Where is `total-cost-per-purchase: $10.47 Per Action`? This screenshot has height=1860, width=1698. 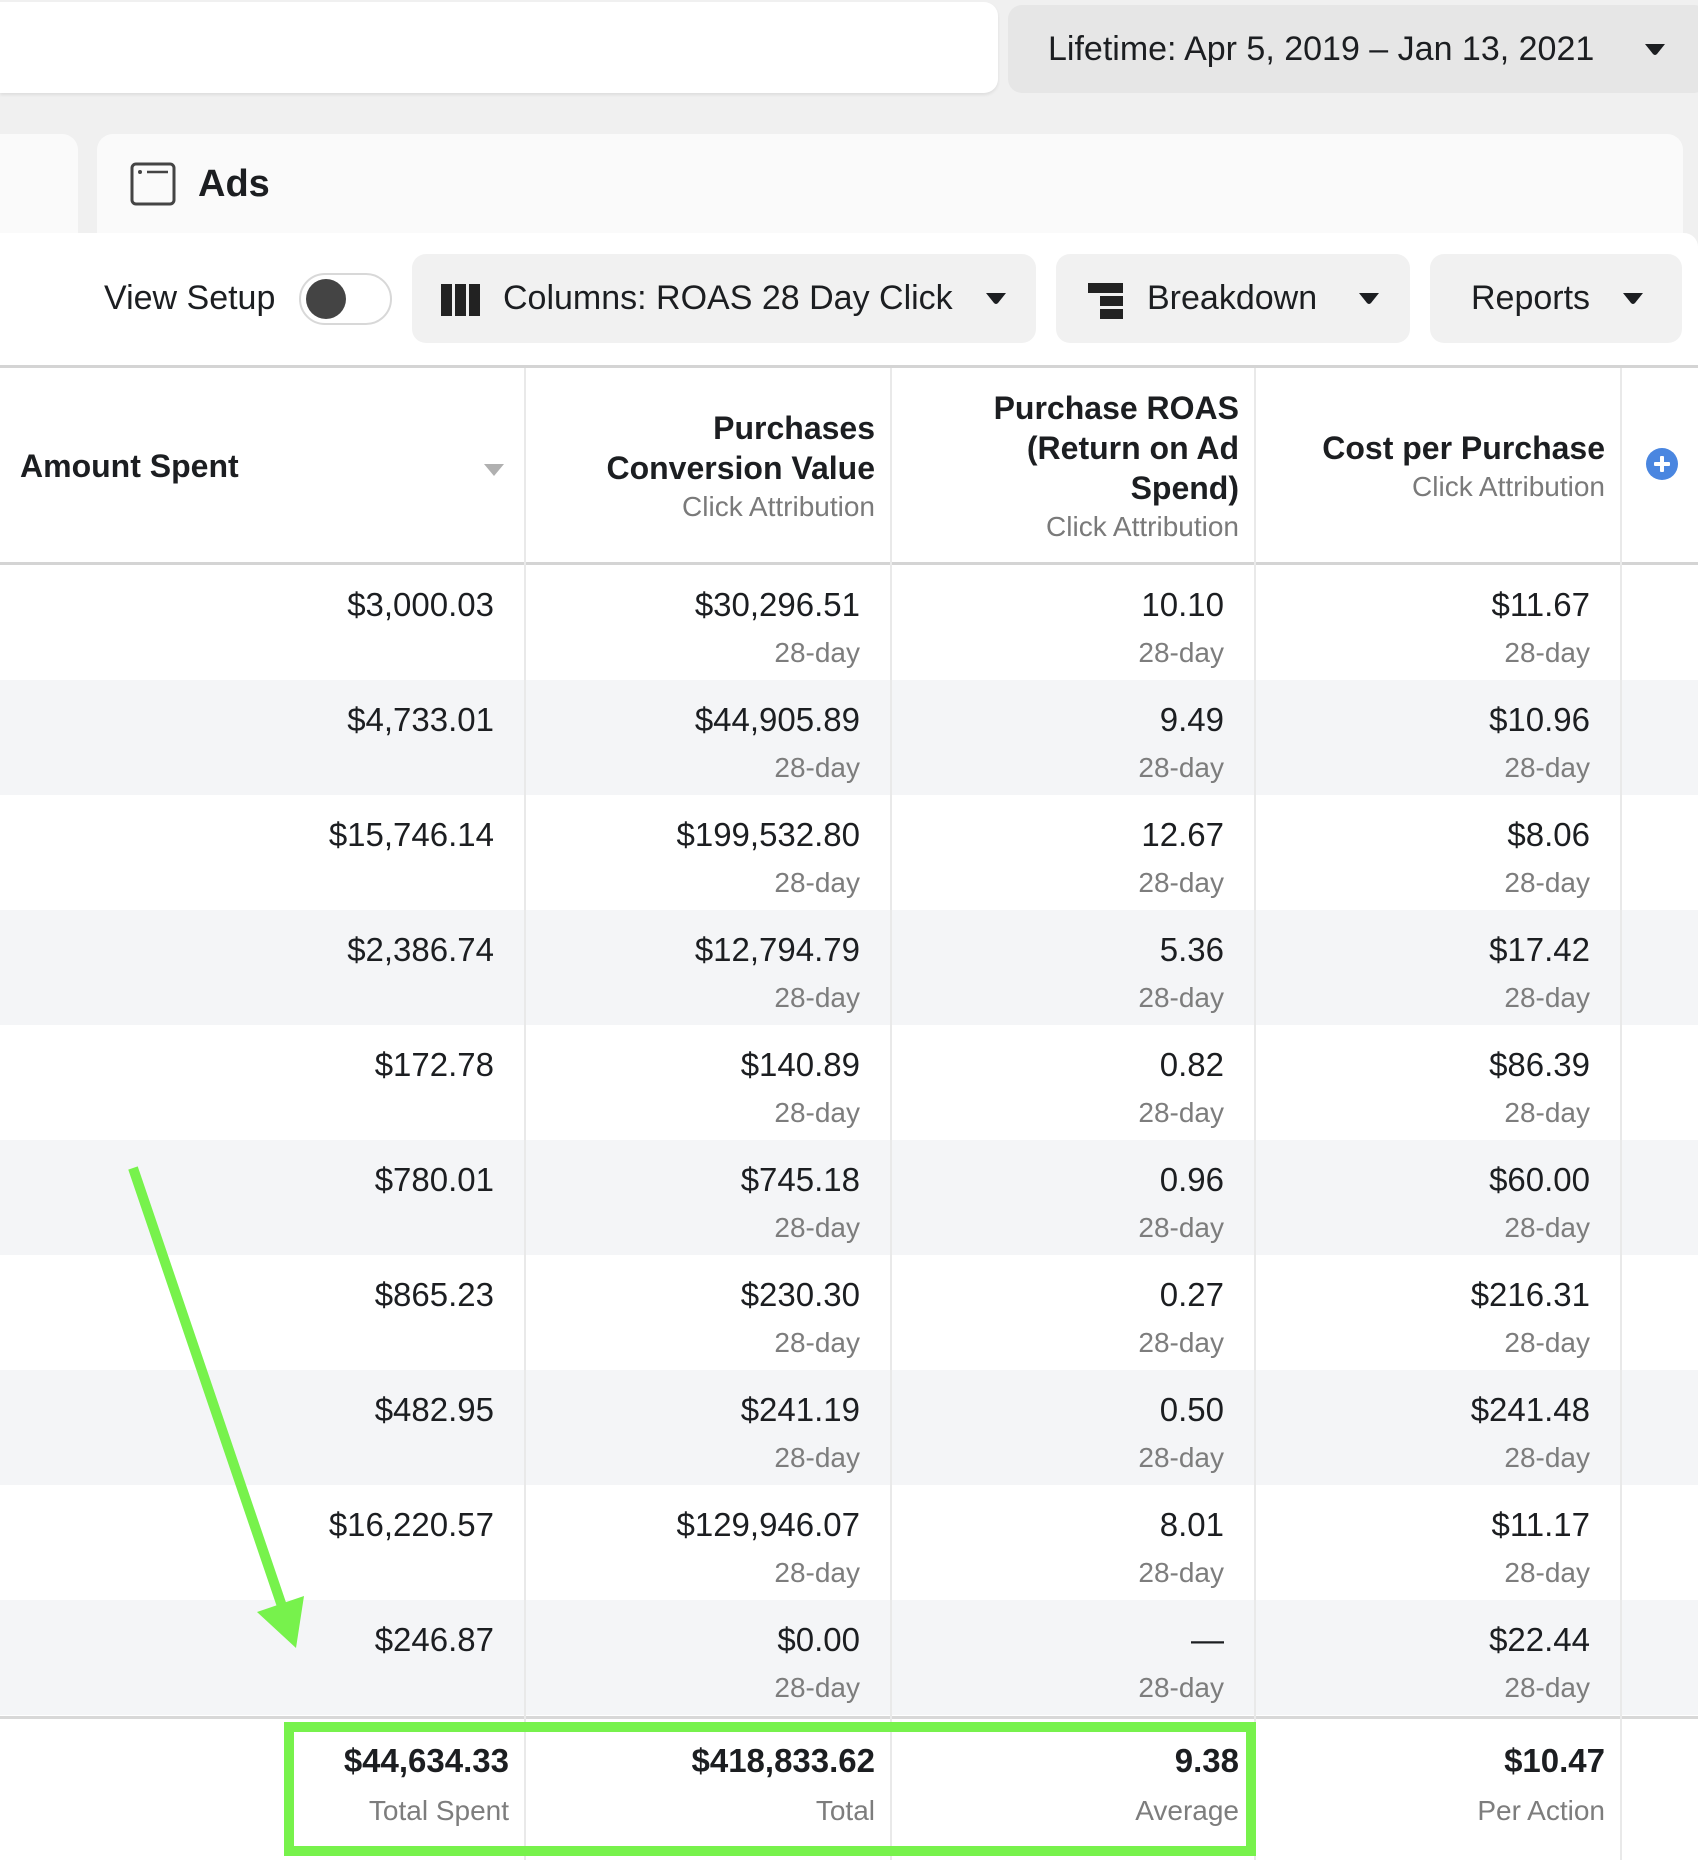
total-cost-per-purchase: $10.47 Per Action is located at coordinates (1438, 1789).